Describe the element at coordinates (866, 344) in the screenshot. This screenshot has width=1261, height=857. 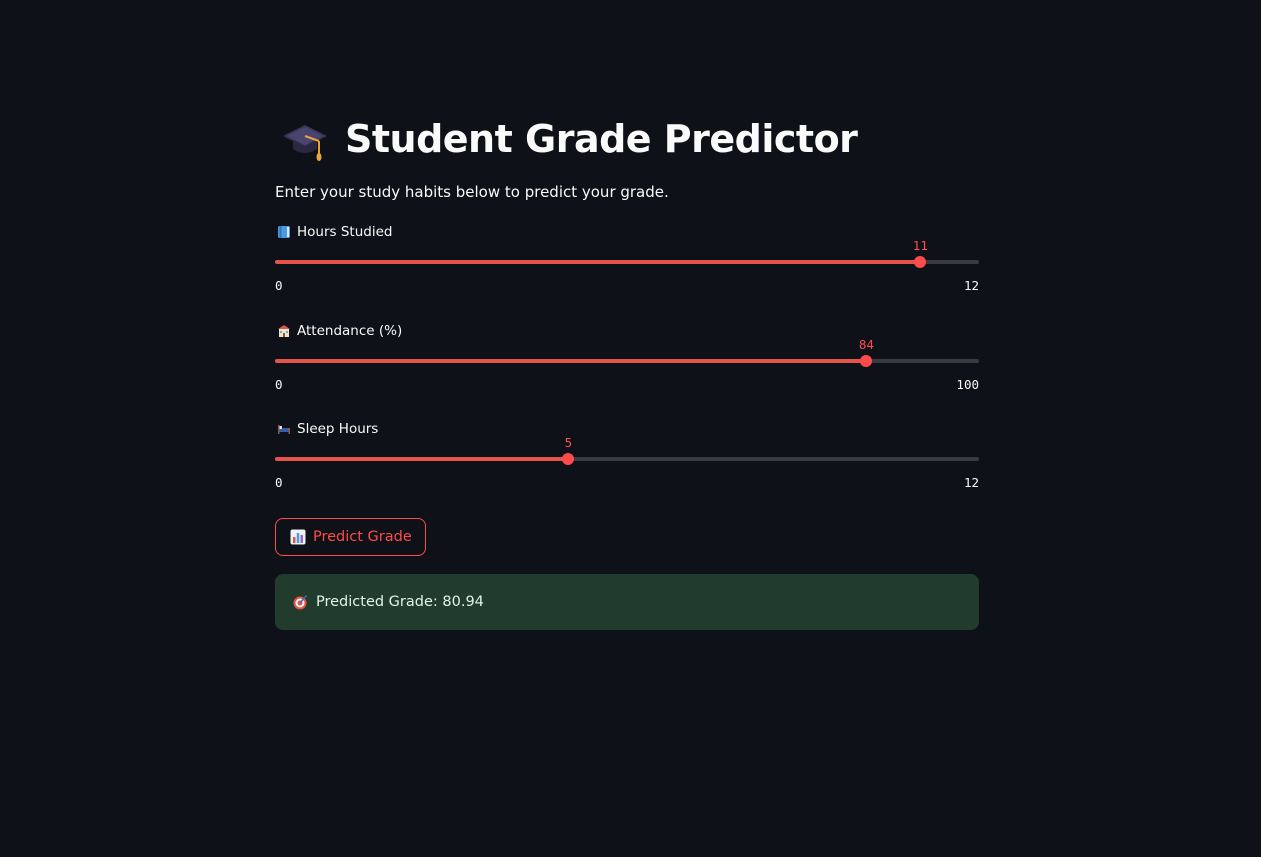
I see `slider-value: 84` at that location.